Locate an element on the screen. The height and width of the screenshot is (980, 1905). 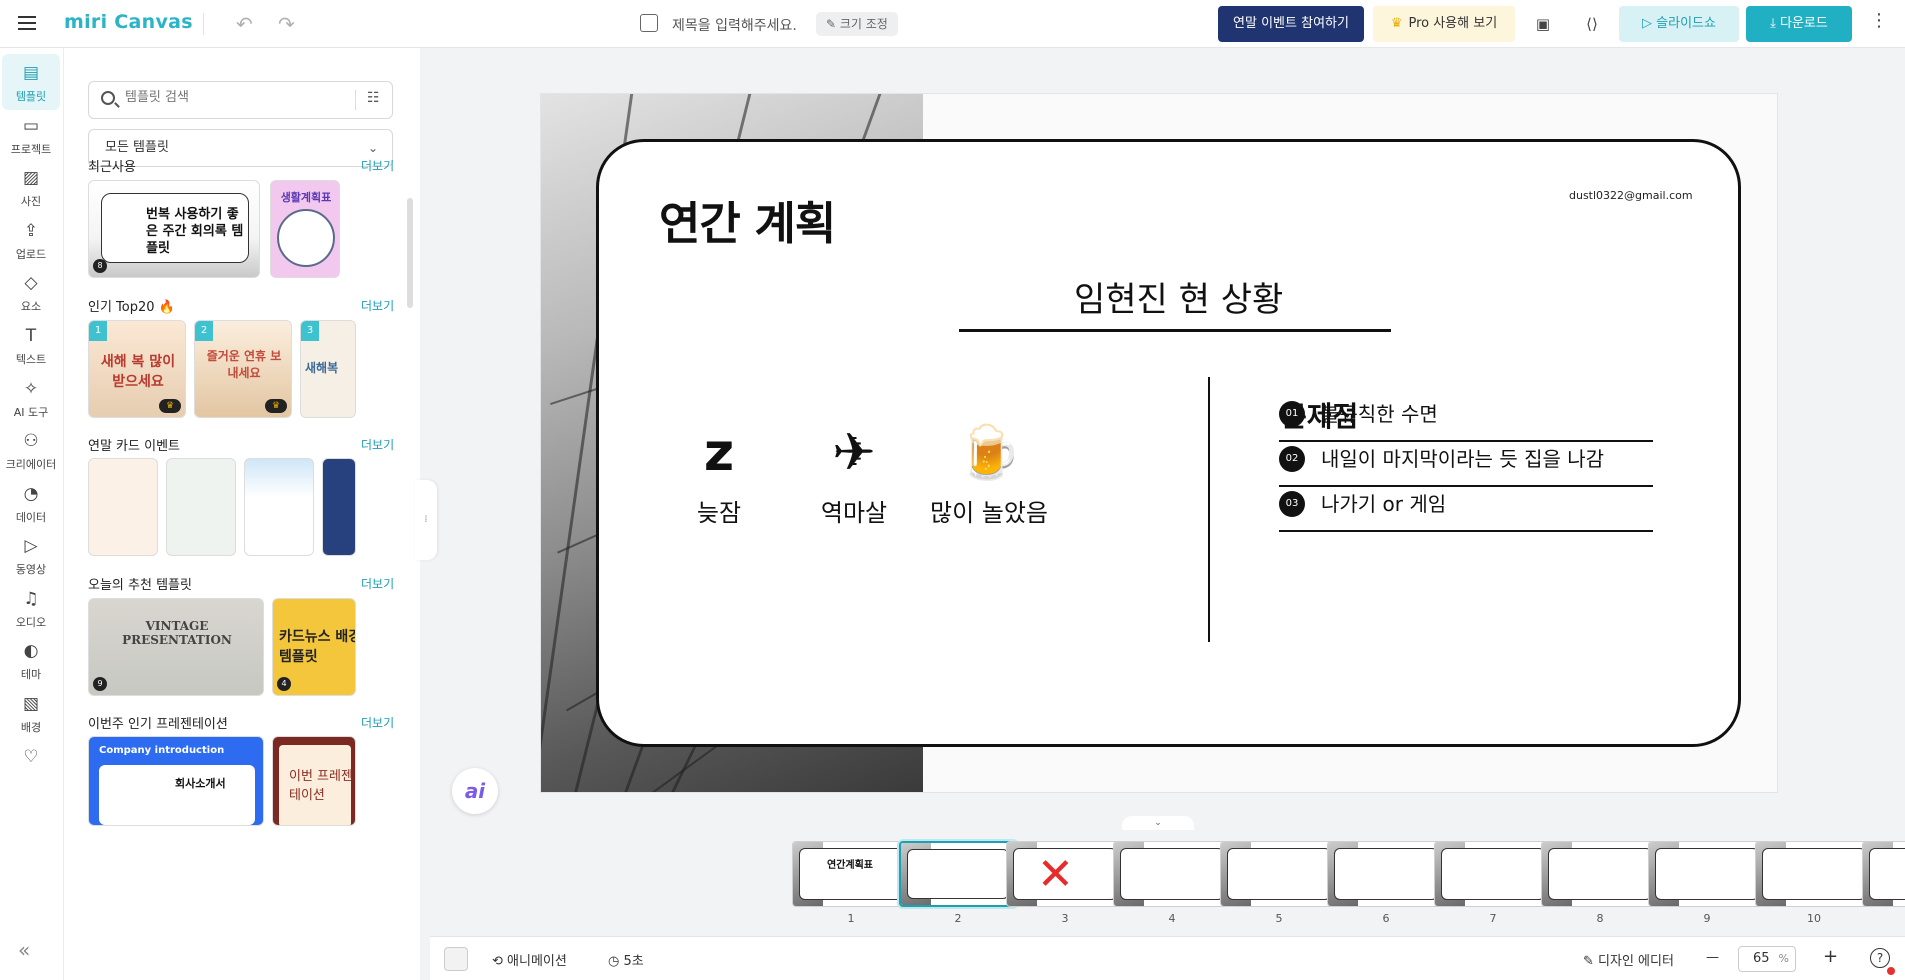
nav-item-8: ◔ 데이터 is located at coordinates (31, 503).